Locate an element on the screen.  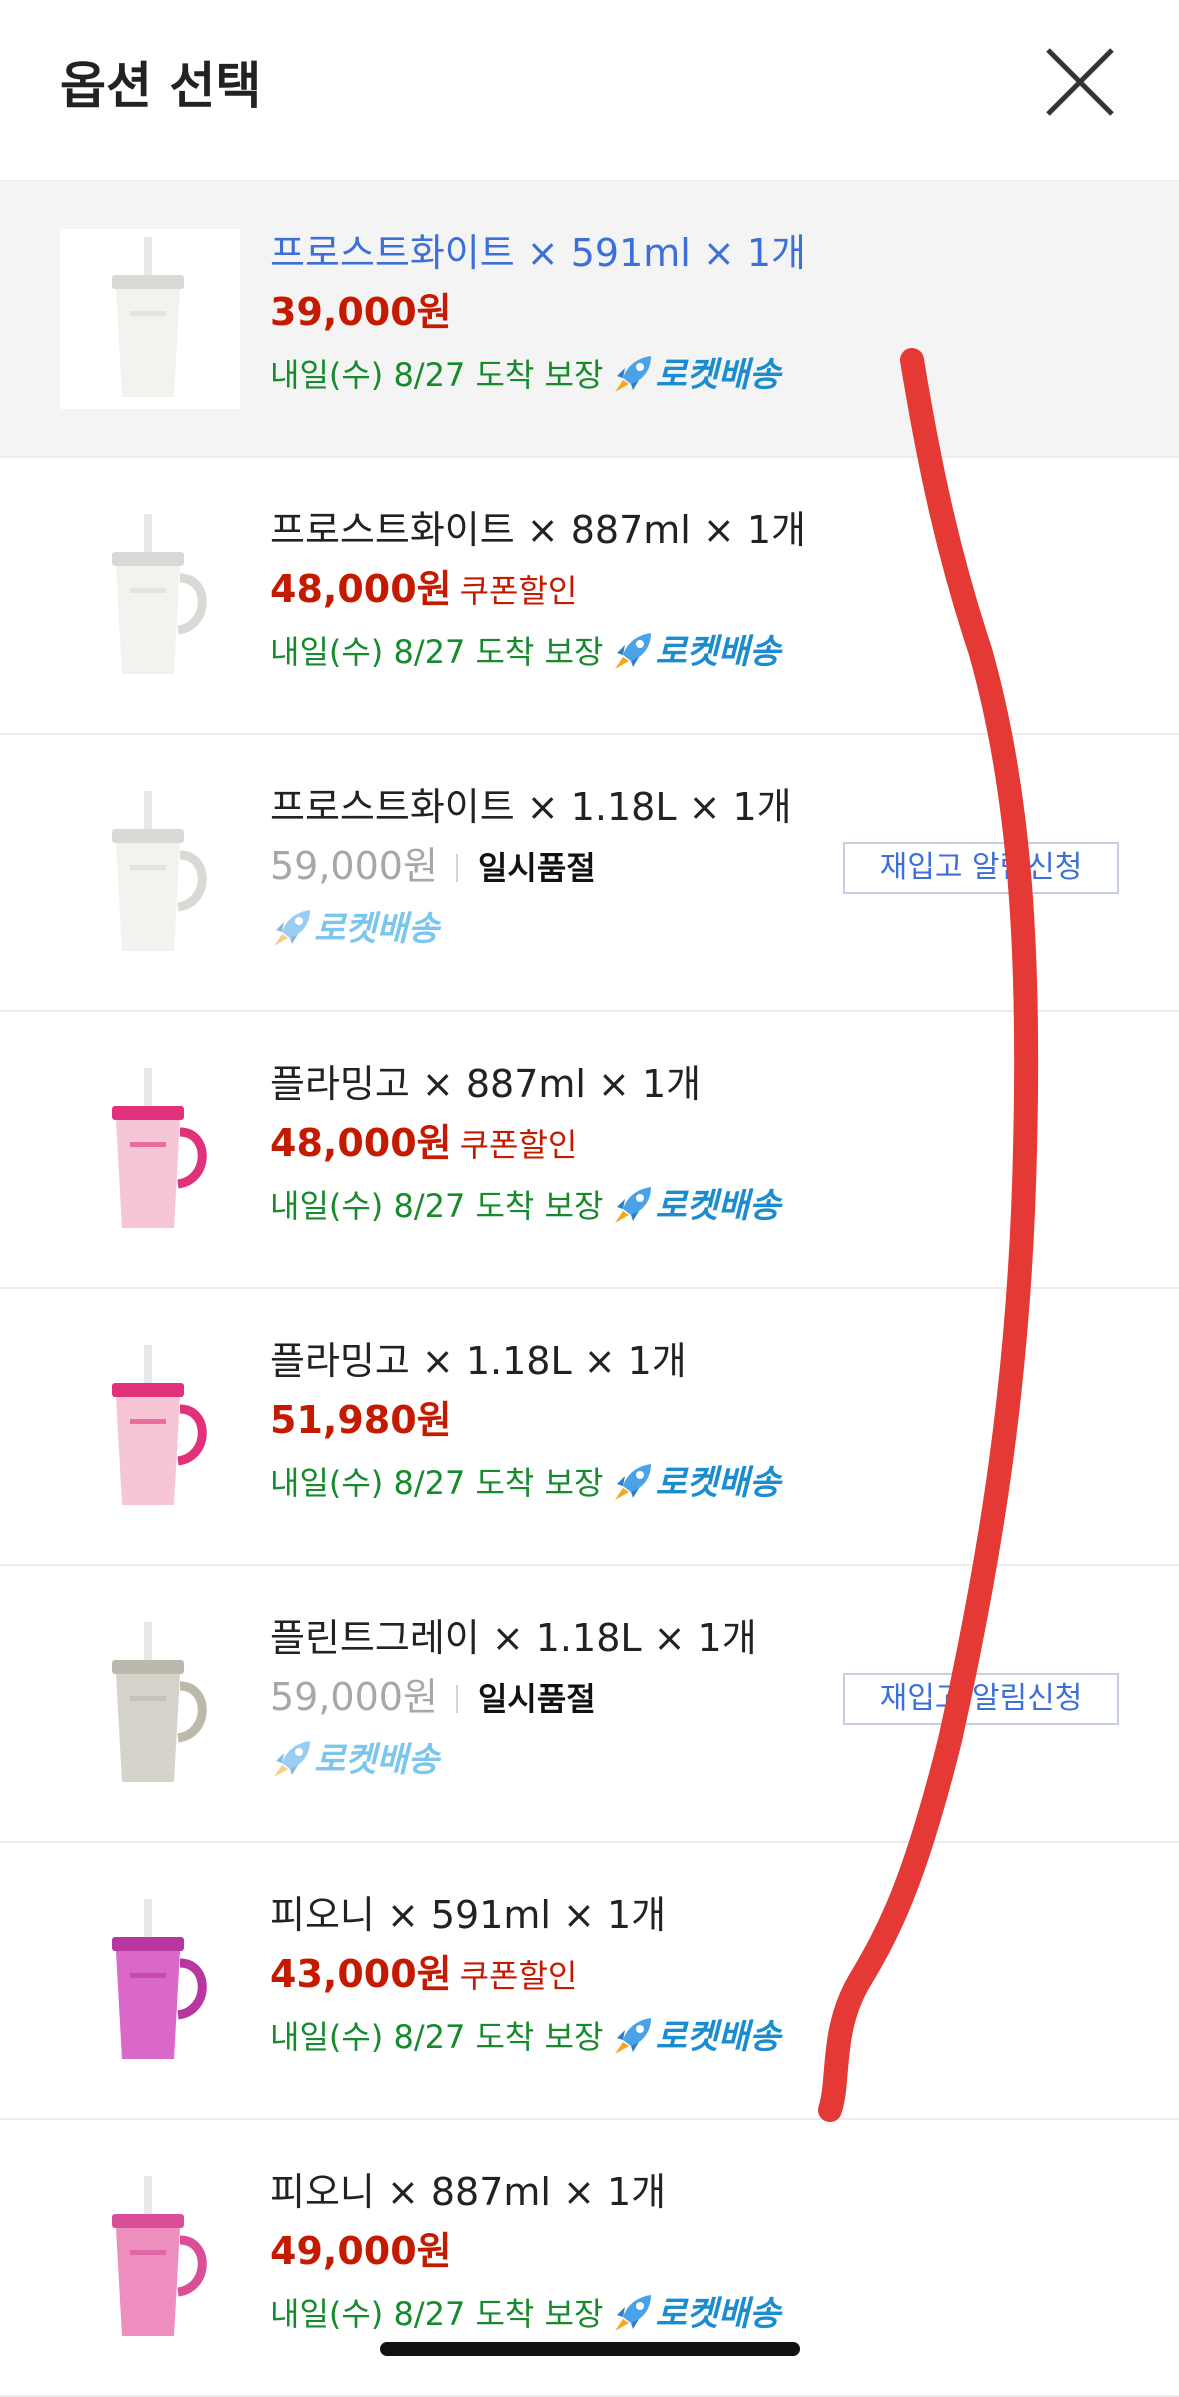
close-button is located at coordinates (1080, 82).